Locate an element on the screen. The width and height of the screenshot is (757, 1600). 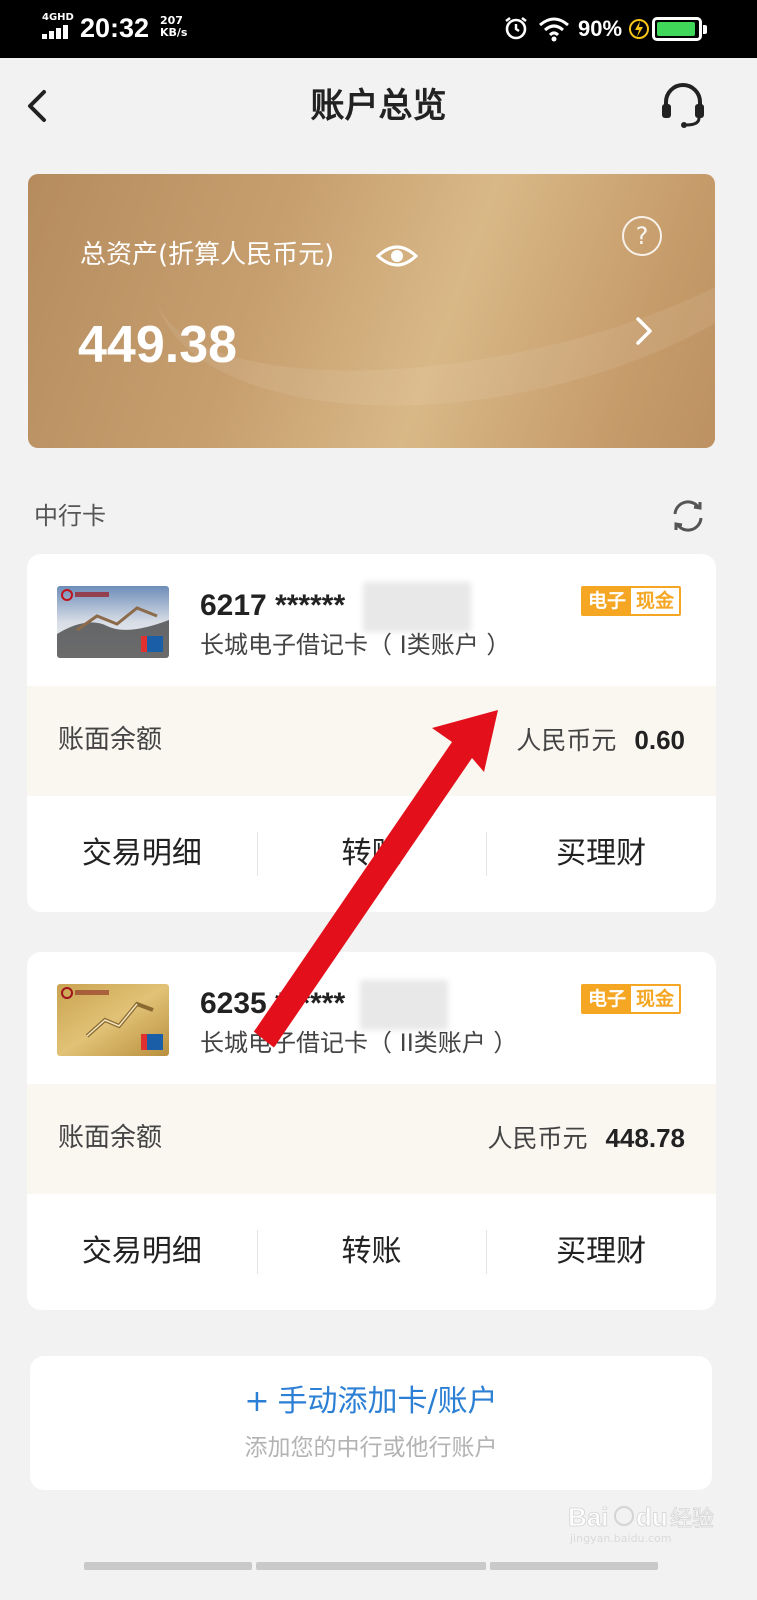
card-number: 6217 ****** is located at coordinates (273, 605).